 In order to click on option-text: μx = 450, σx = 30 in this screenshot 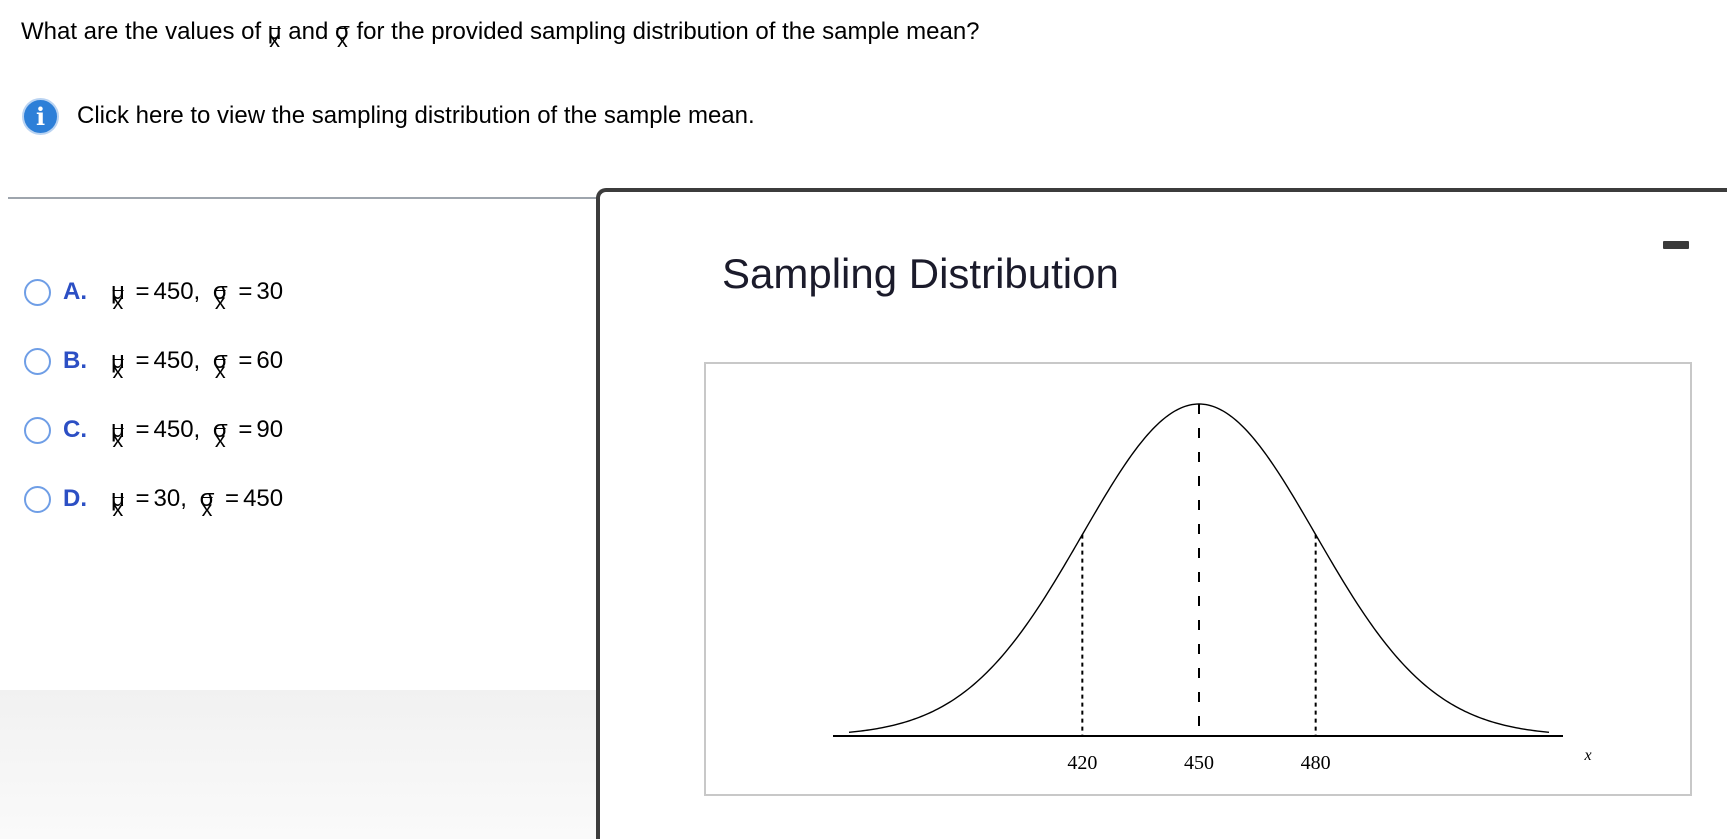, I will do `click(197, 296)`.